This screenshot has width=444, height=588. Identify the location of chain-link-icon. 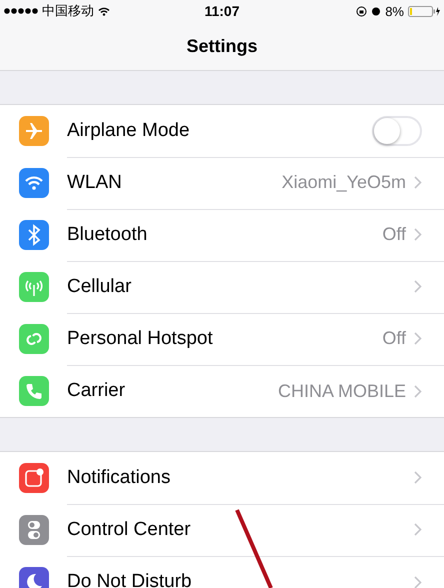
(34, 339).